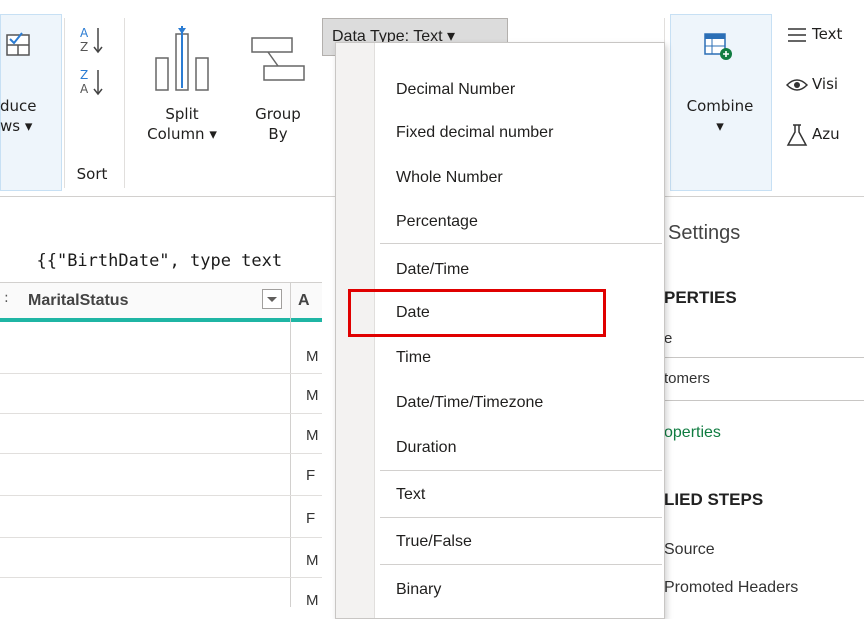 This screenshot has height=619, width=864. Describe the element at coordinates (18, 106) in the screenshot. I see `reduce-rows-line1: duce` at that location.